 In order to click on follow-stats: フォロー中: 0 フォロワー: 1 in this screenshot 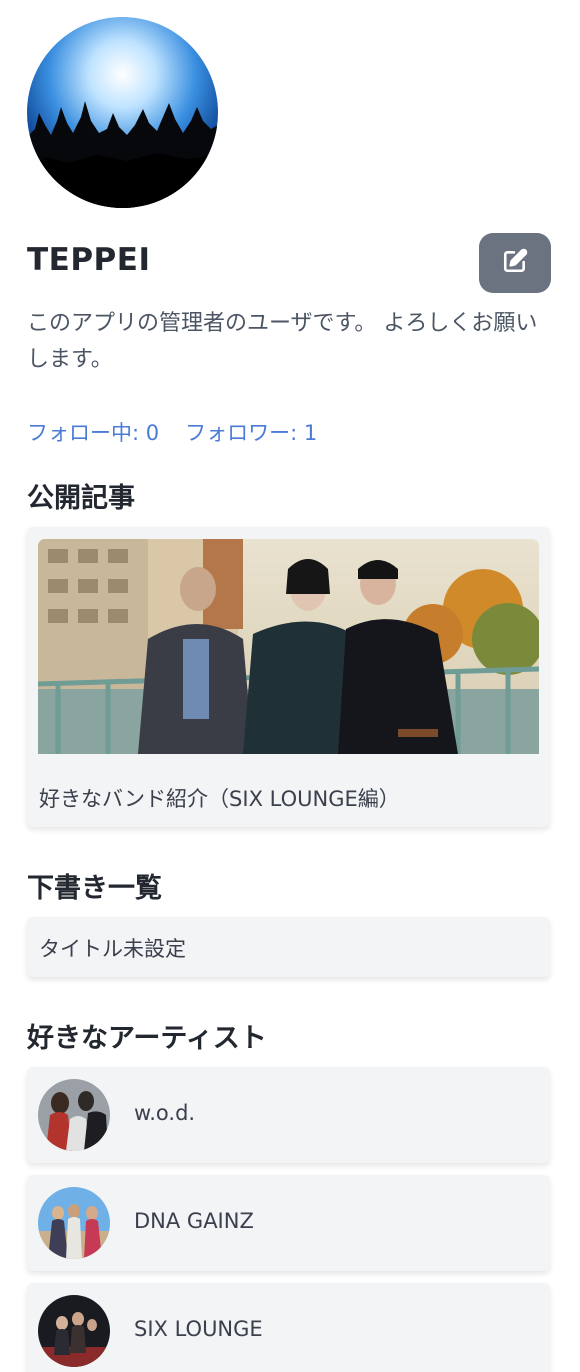, I will do `click(172, 432)`.